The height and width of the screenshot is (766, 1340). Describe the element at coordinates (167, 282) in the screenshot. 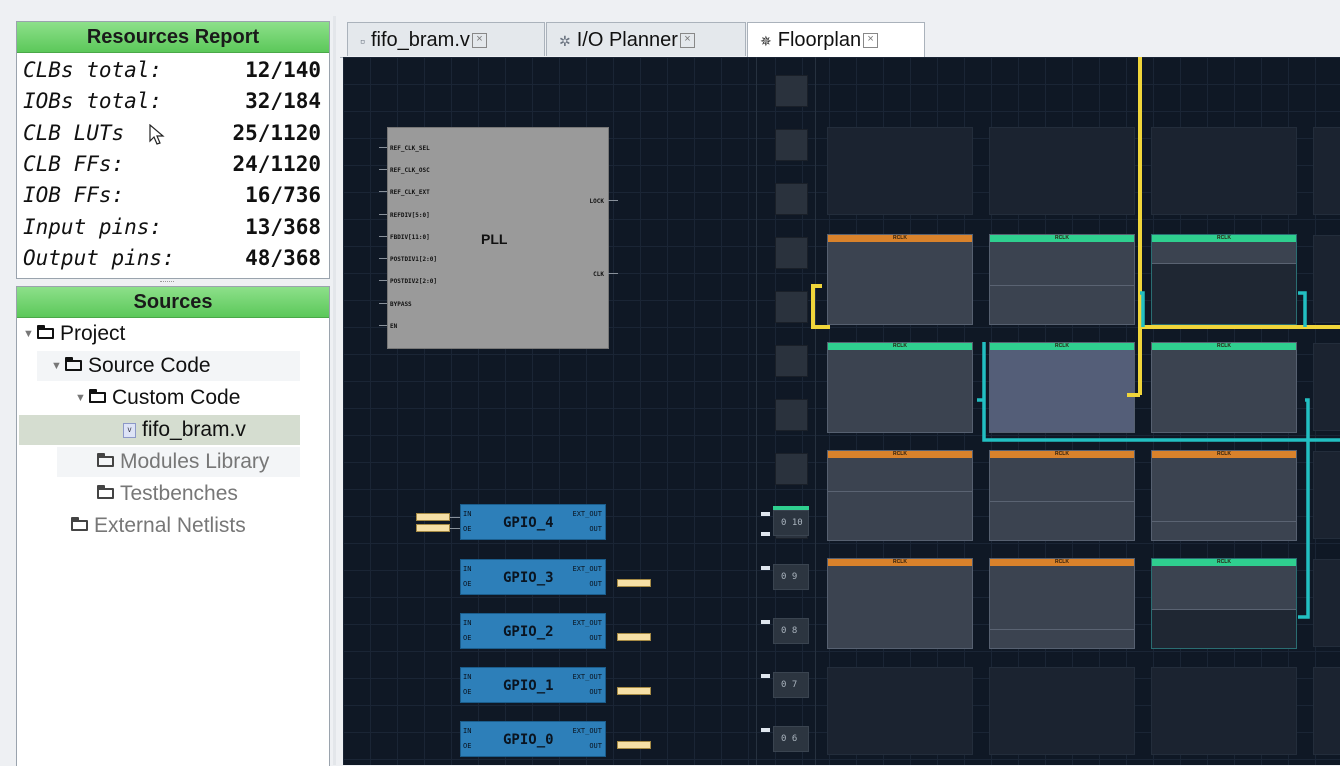

I see `panel-splitter-handle` at that location.